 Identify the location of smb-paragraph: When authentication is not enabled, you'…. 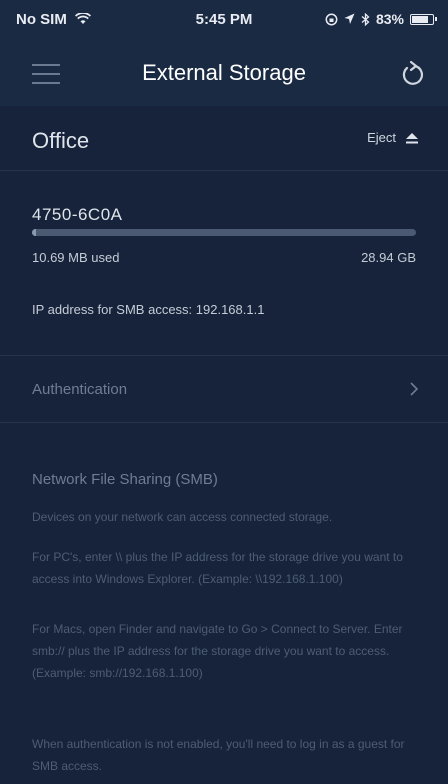
(218, 755).